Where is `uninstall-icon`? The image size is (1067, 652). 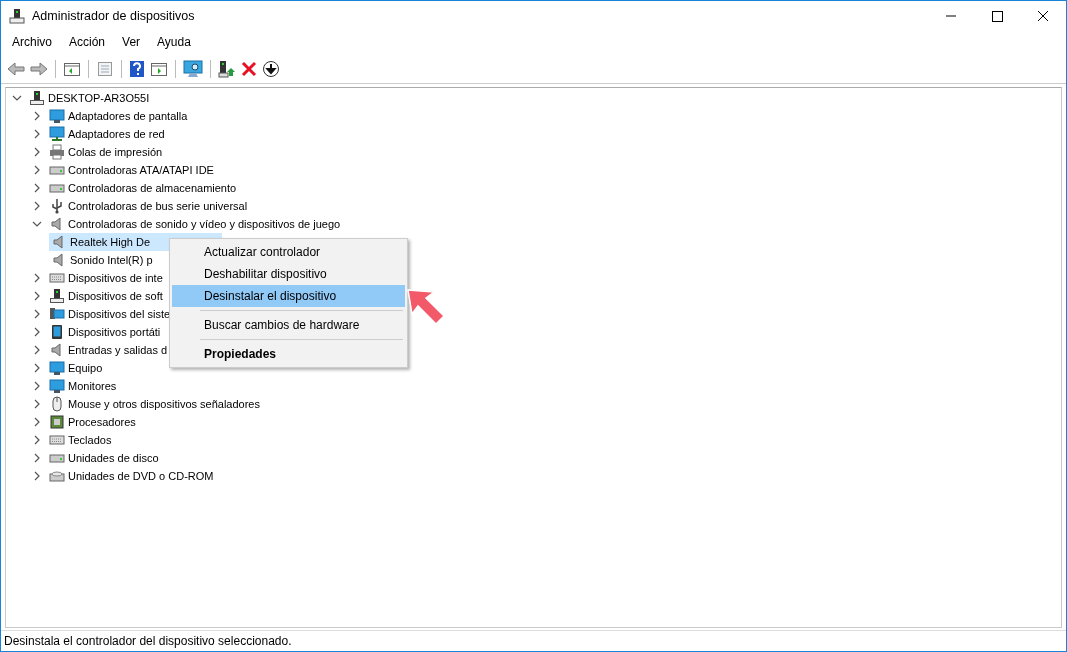
uninstall-icon is located at coordinates (249, 69).